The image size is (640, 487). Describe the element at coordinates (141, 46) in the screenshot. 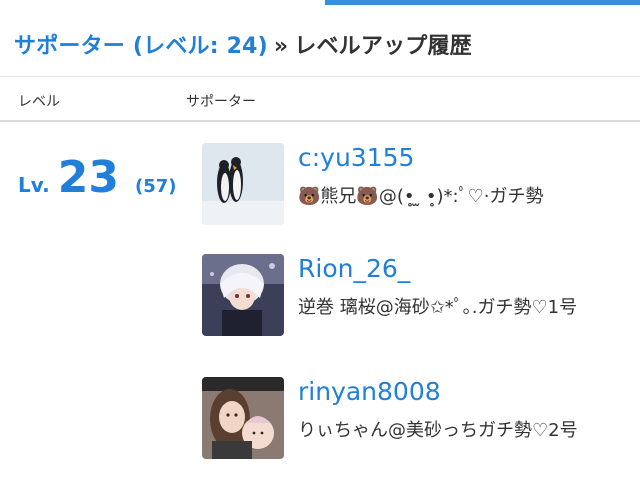

I see `breadcrumb-supporter-link: サポーター (レベル: 24)` at that location.